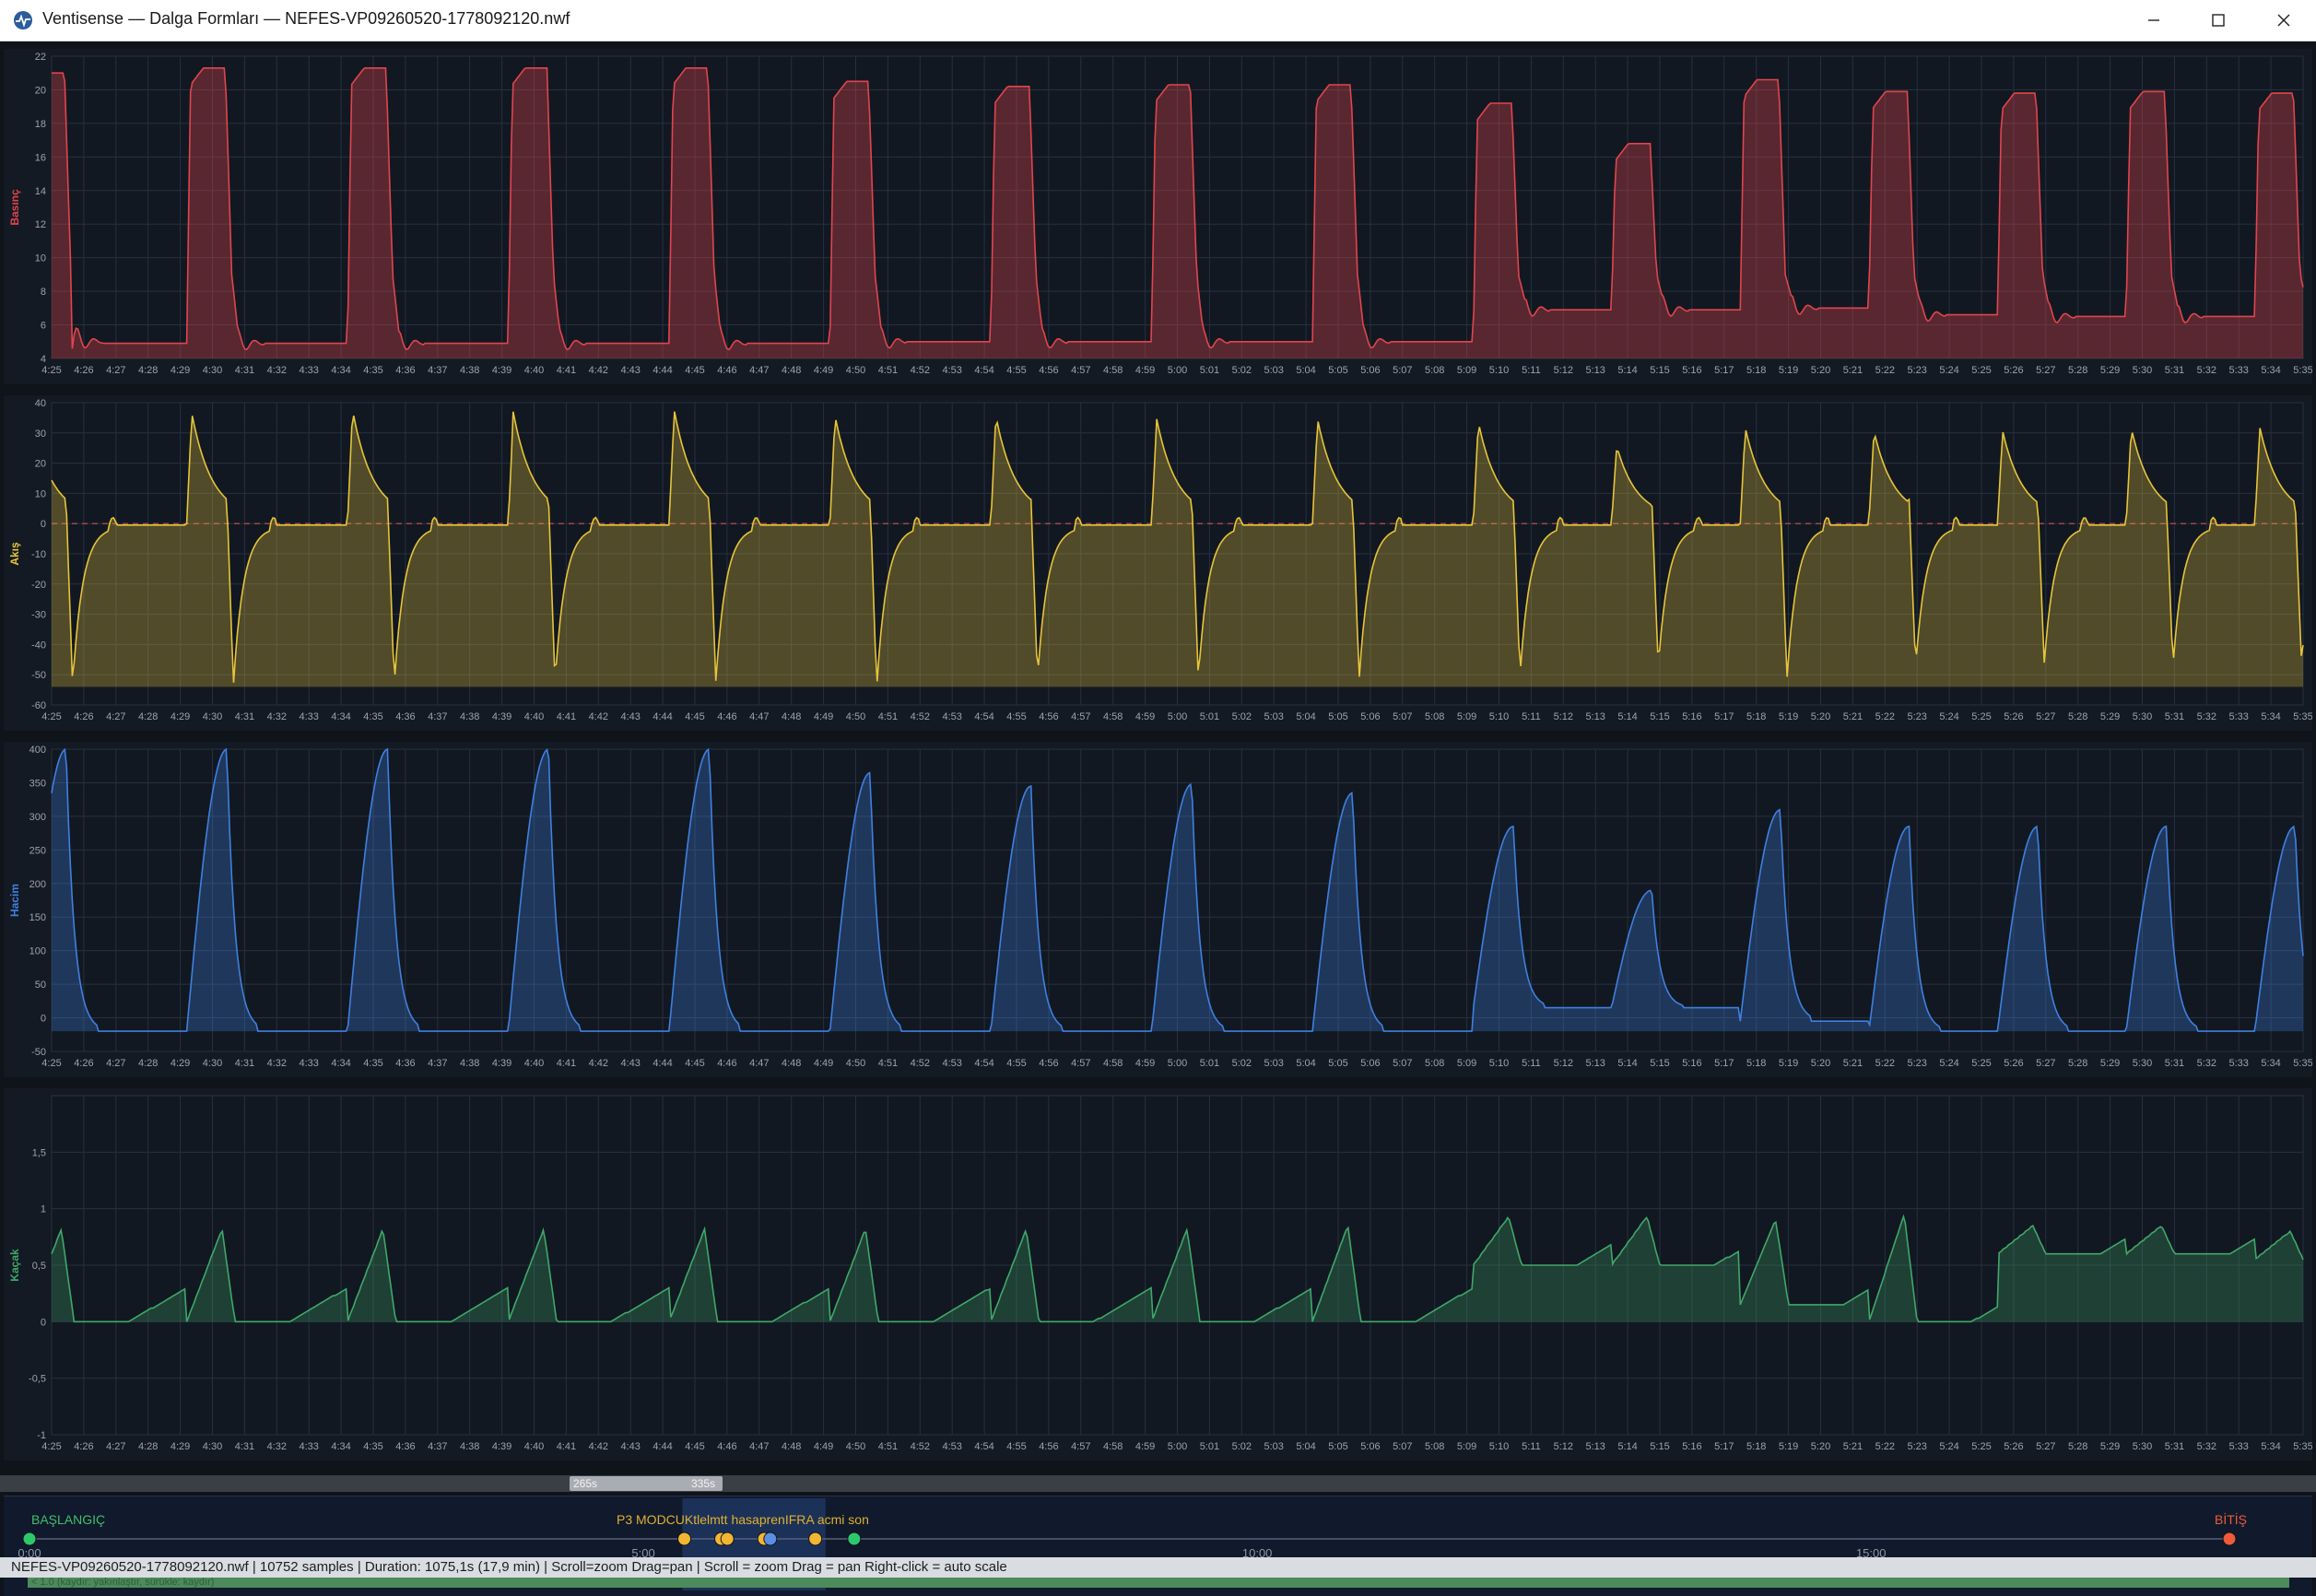  Describe the element at coordinates (2283, 21) in the screenshot. I see `close-button` at that location.